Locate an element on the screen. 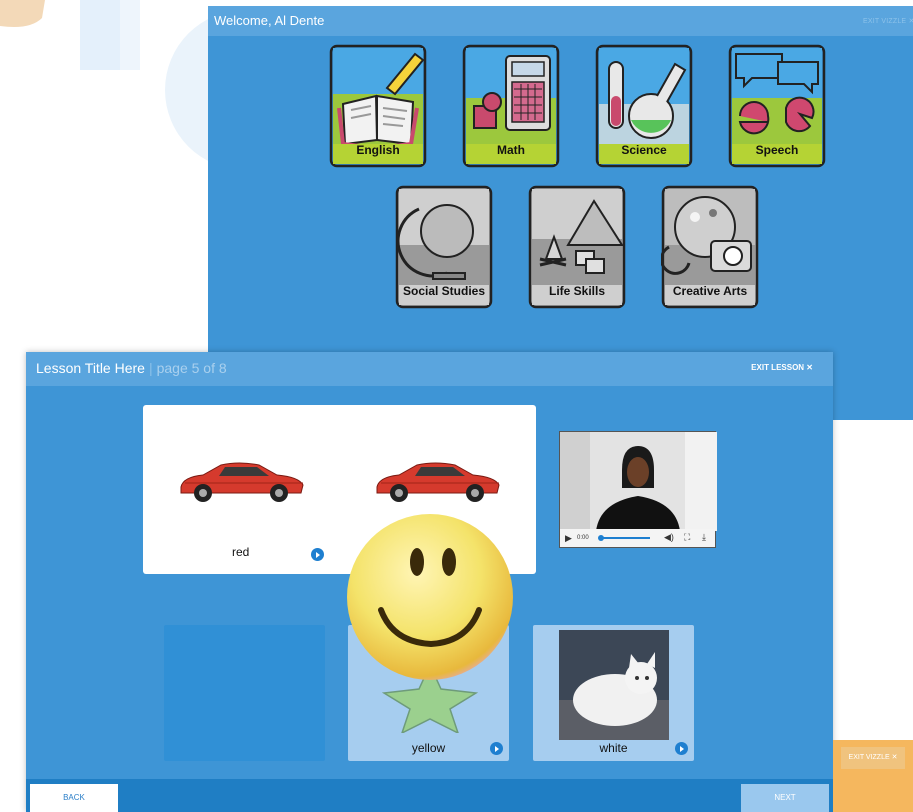 This screenshot has width=913, height=812. subject-tile-science: Science is located at coordinates (644, 106).